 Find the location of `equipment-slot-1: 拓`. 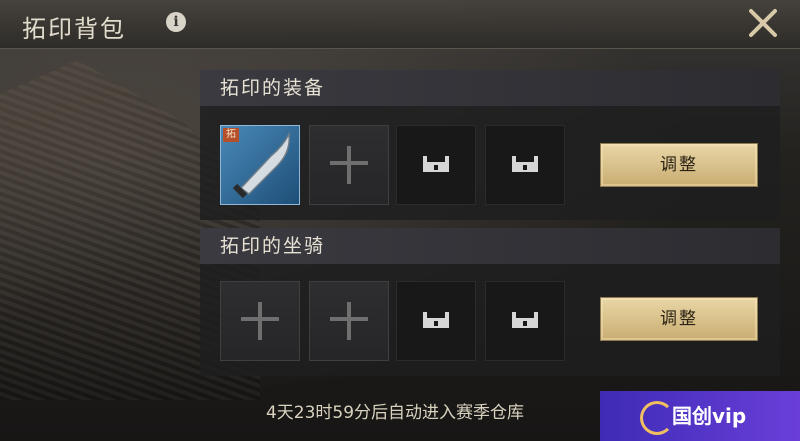

equipment-slot-1: 拓 is located at coordinates (260, 165).